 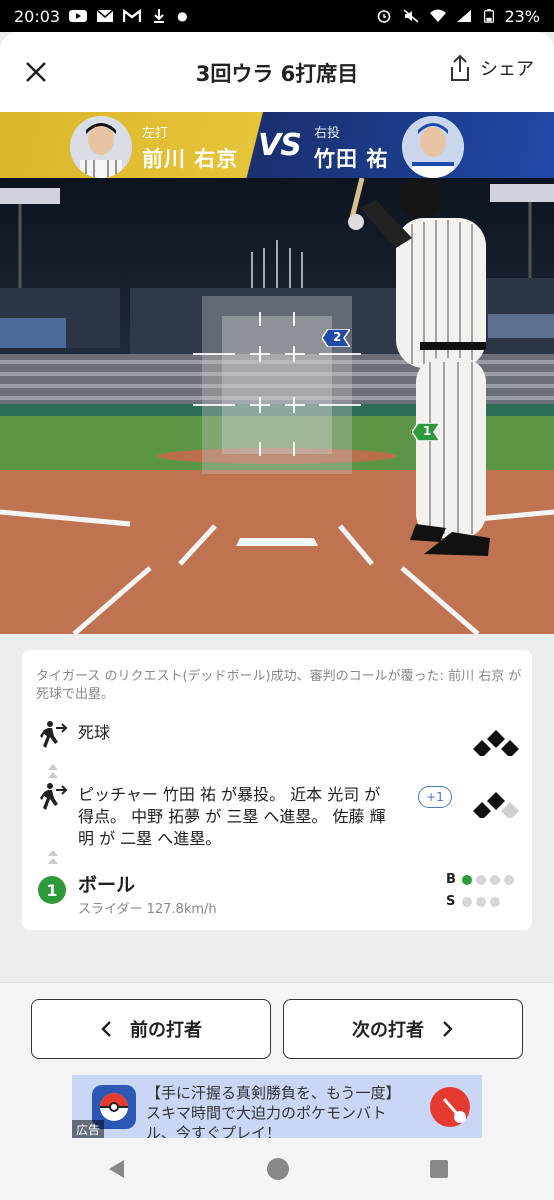 I want to click on vs-label: VS, so click(x=280, y=145).